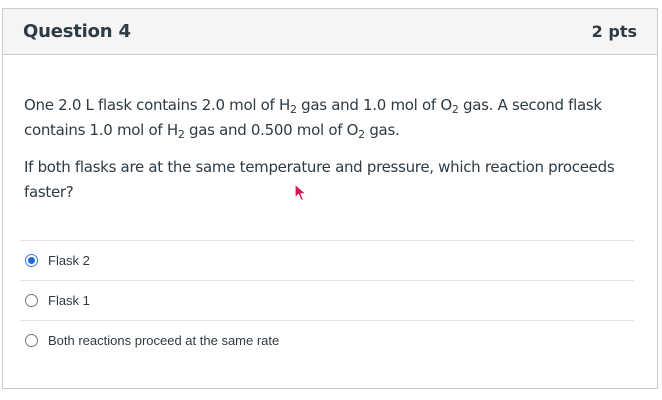  What do you see at coordinates (300, 192) in the screenshot?
I see `mouse-cursor-icon` at bounding box center [300, 192].